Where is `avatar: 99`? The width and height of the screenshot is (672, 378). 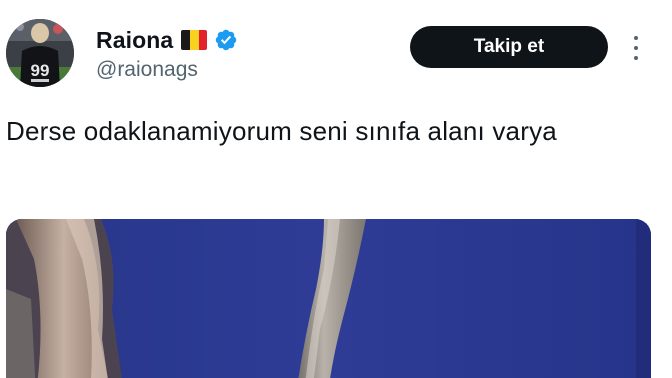 avatar: 99 is located at coordinates (40, 53).